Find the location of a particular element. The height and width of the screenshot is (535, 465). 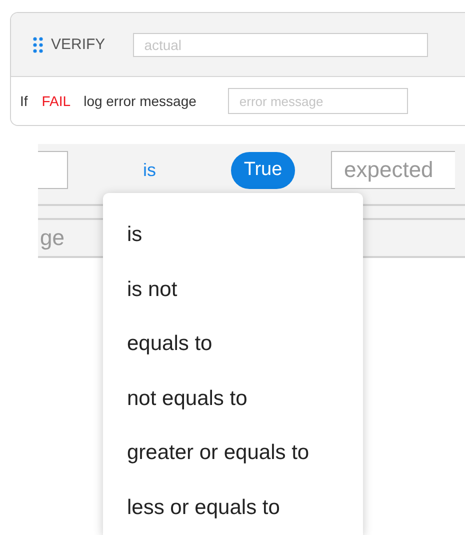

menu-item: is not is located at coordinates (233, 299).